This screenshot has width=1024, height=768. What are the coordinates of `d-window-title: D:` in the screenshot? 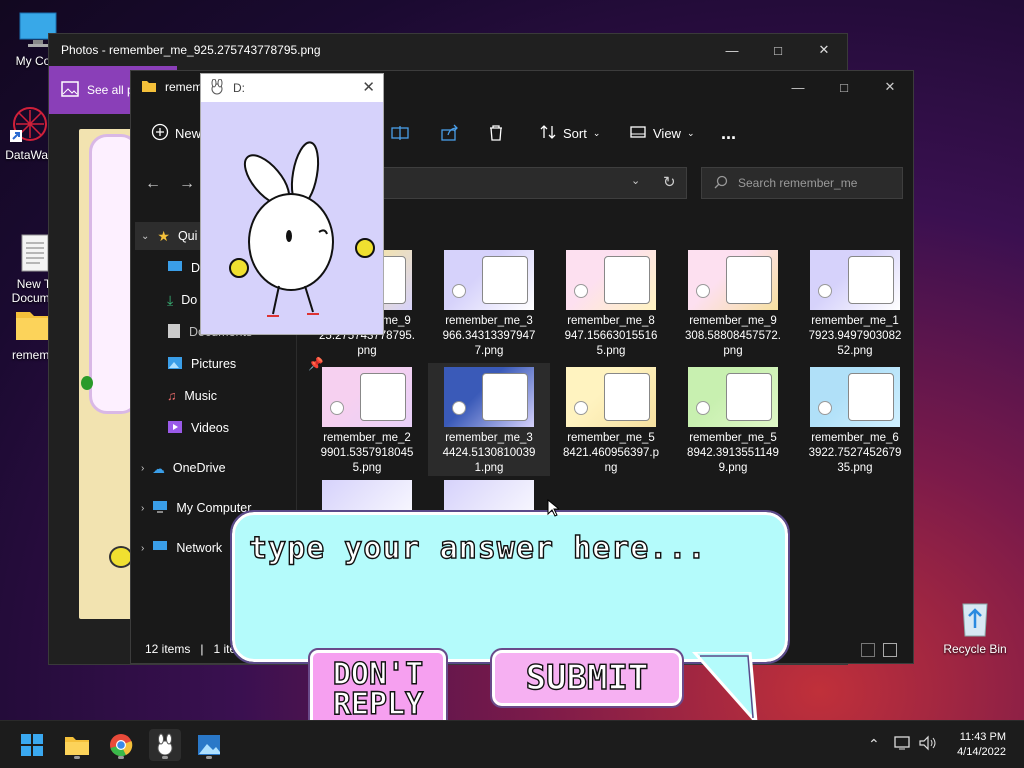 It's located at (239, 88).